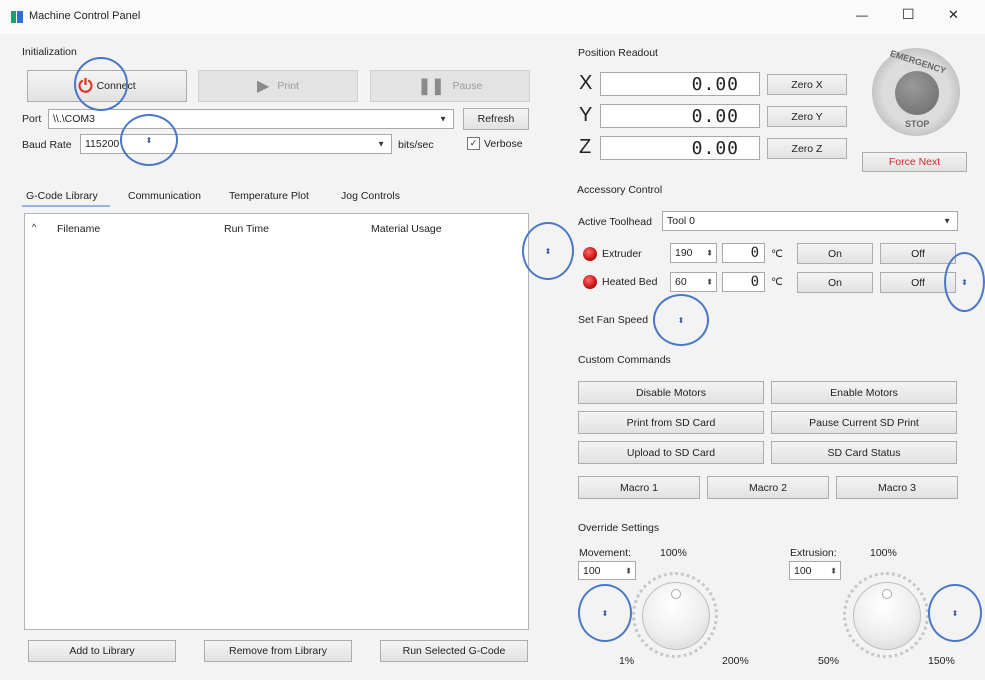 This screenshot has height=680, width=985. Describe the element at coordinates (66, 206) in the screenshot. I see `active-tab-indicator` at that location.